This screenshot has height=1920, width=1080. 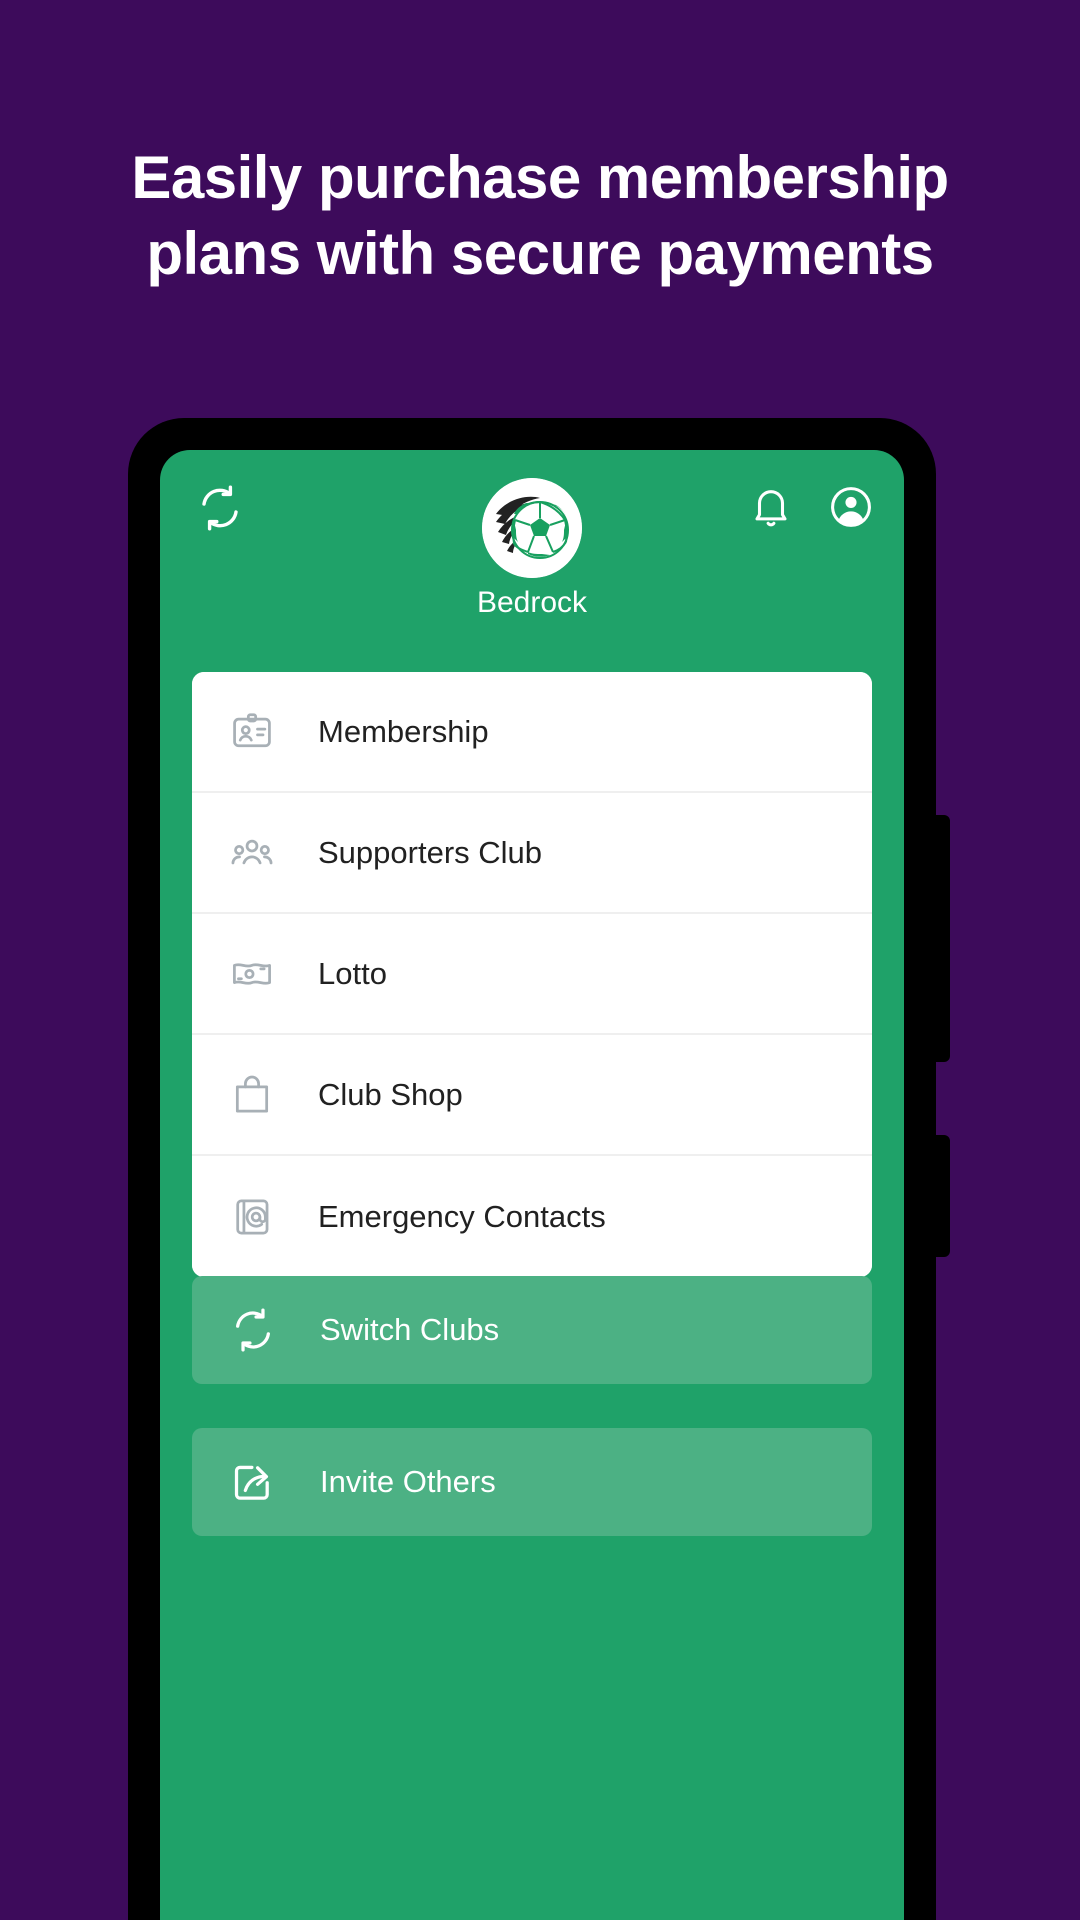 I want to click on promo-headline-line-1: Easily purchase membership, so click(x=540, y=177).